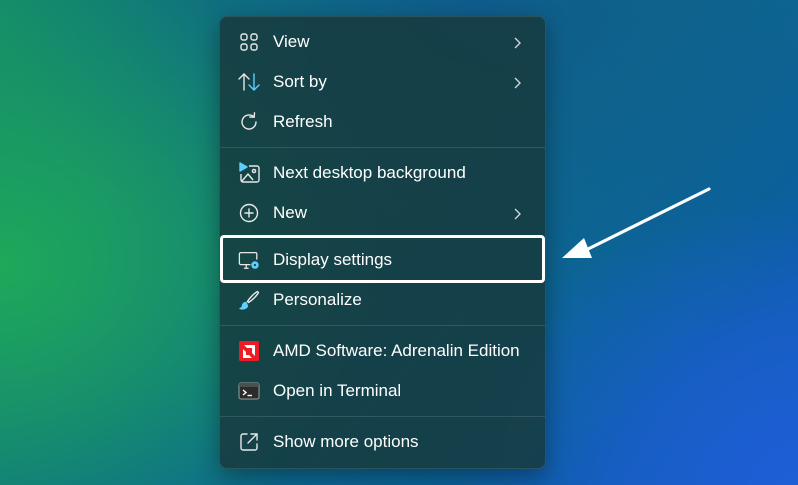 This screenshot has width=798, height=485. I want to click on display-settings-icon, so click(249, 260).